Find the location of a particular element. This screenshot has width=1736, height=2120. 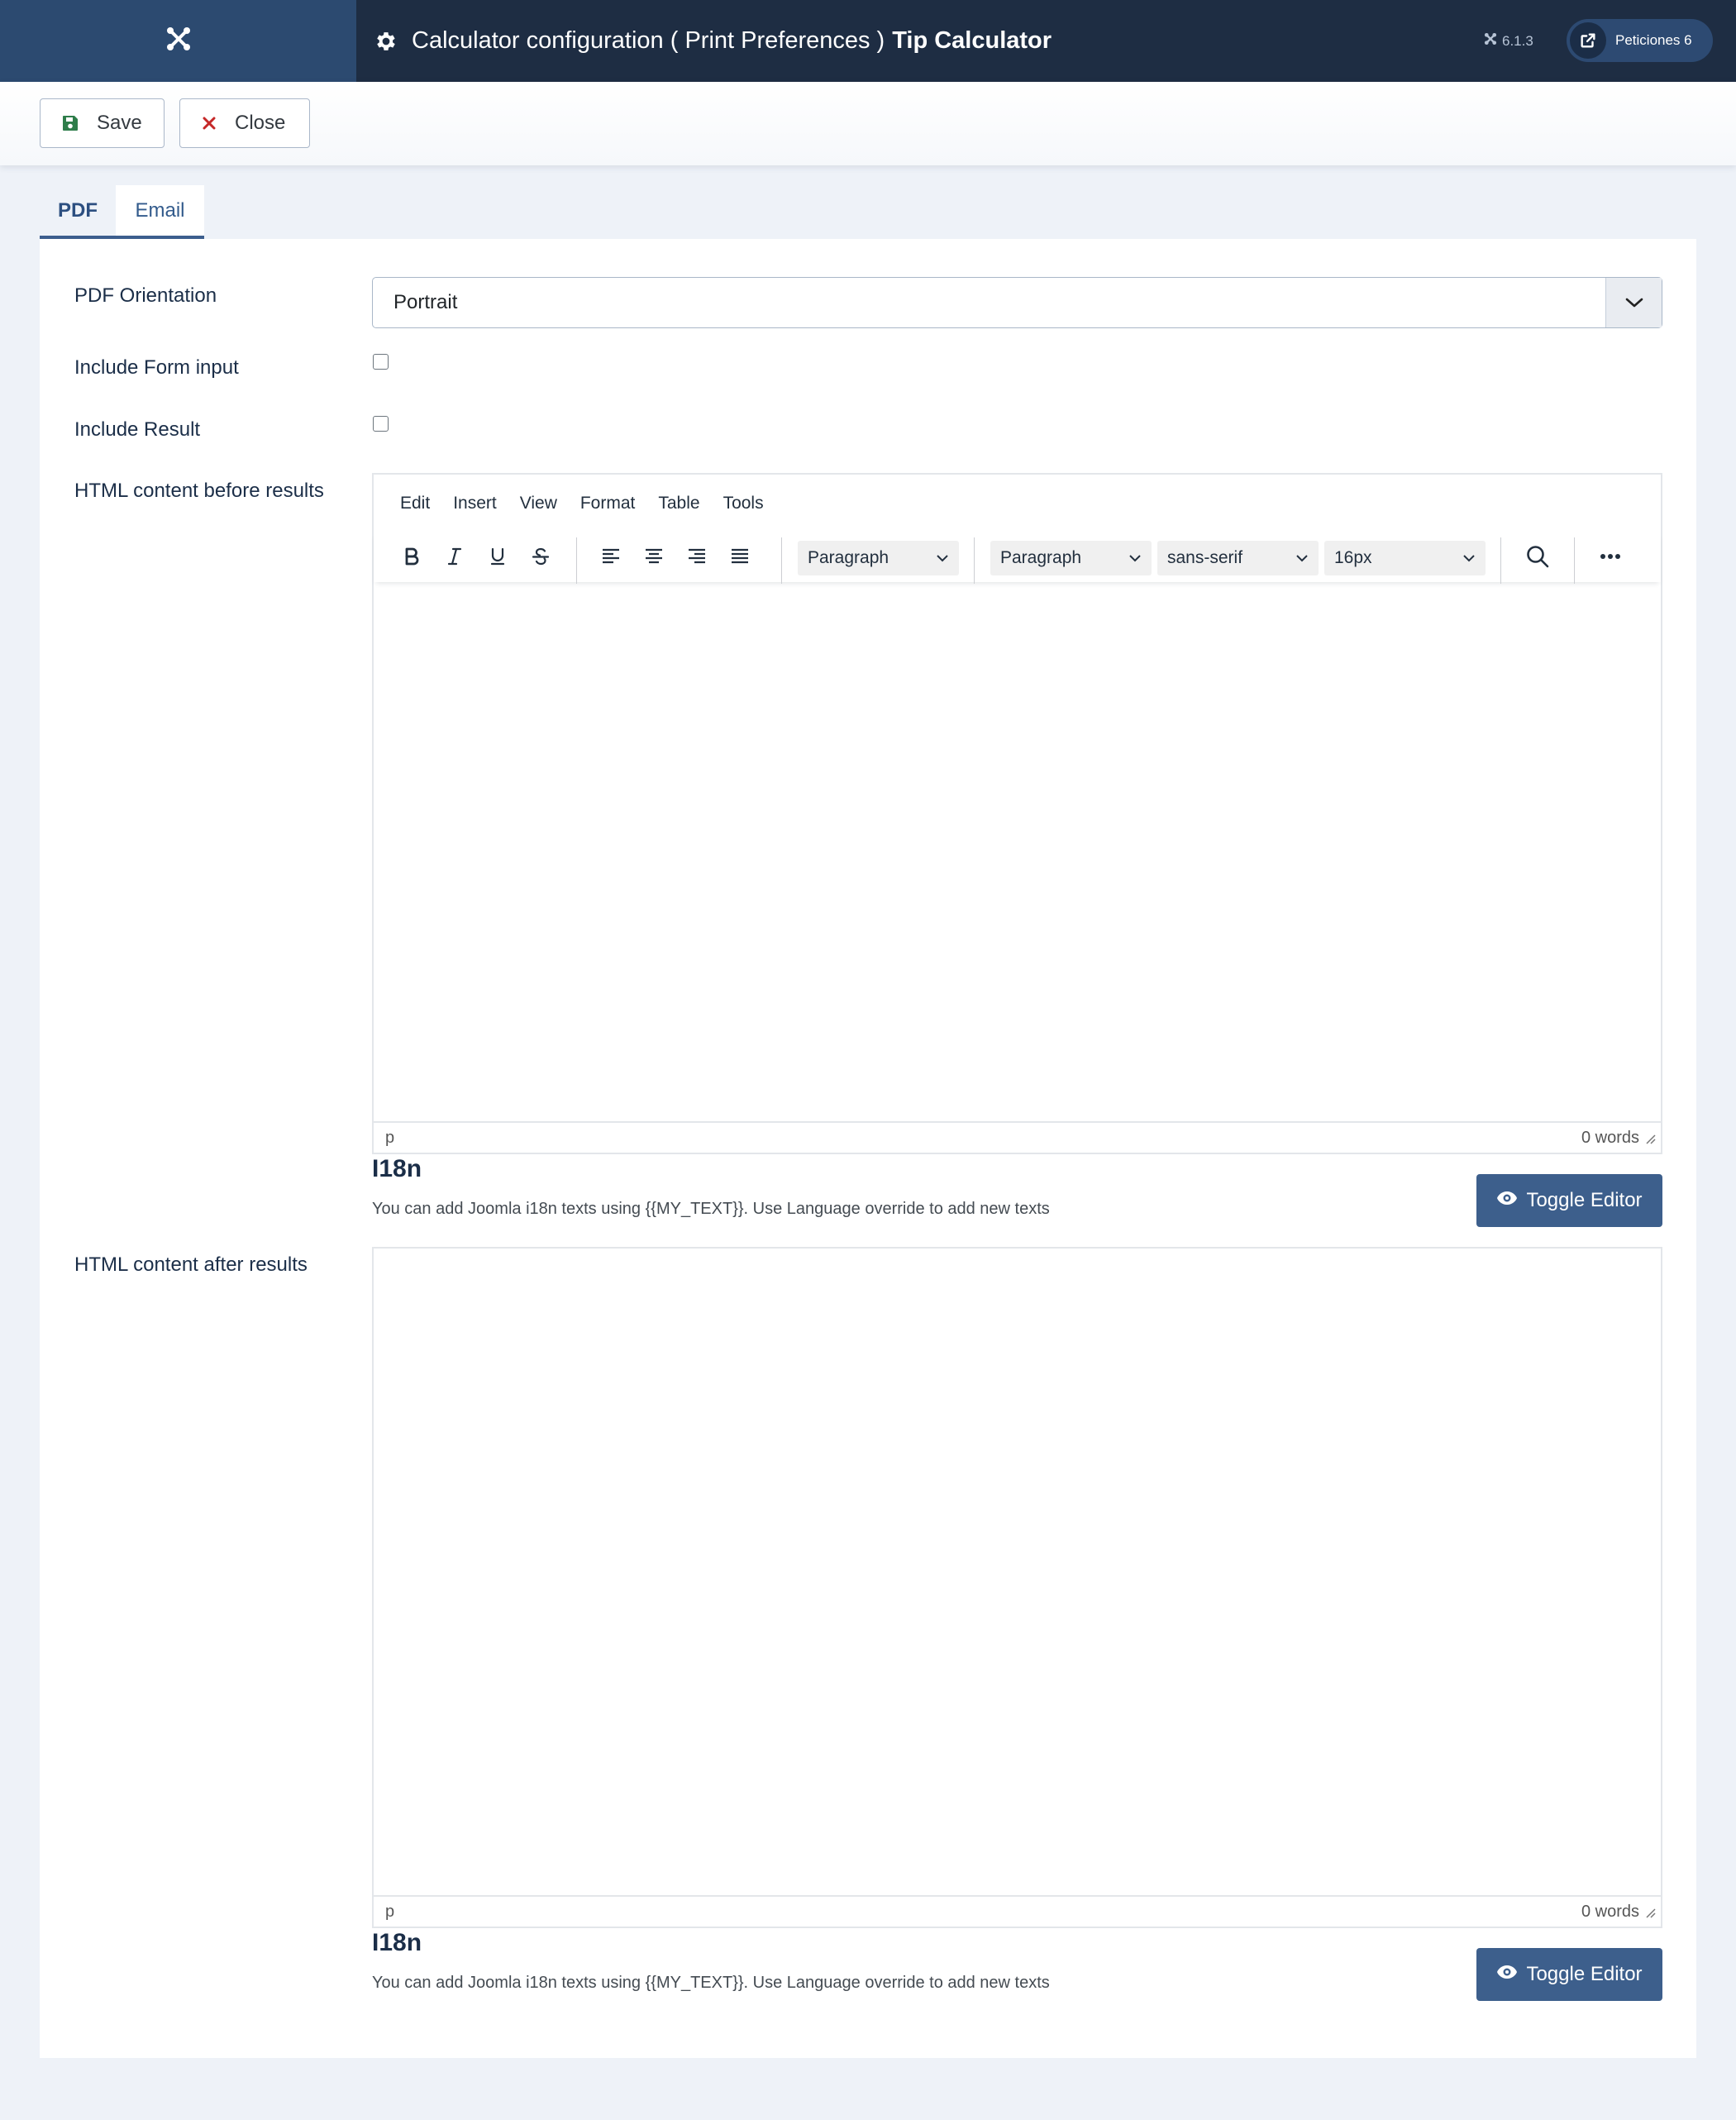

save-label: Save is located at coordinates (119, 123).